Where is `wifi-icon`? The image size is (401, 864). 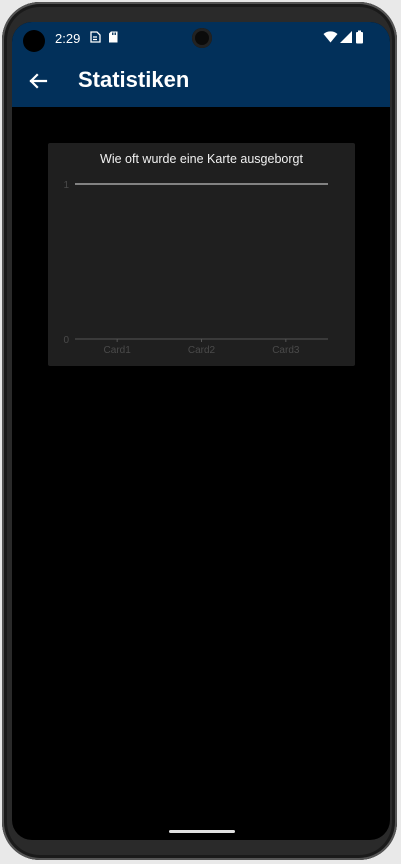
wifi-icon is located at coordinates (330, 37).